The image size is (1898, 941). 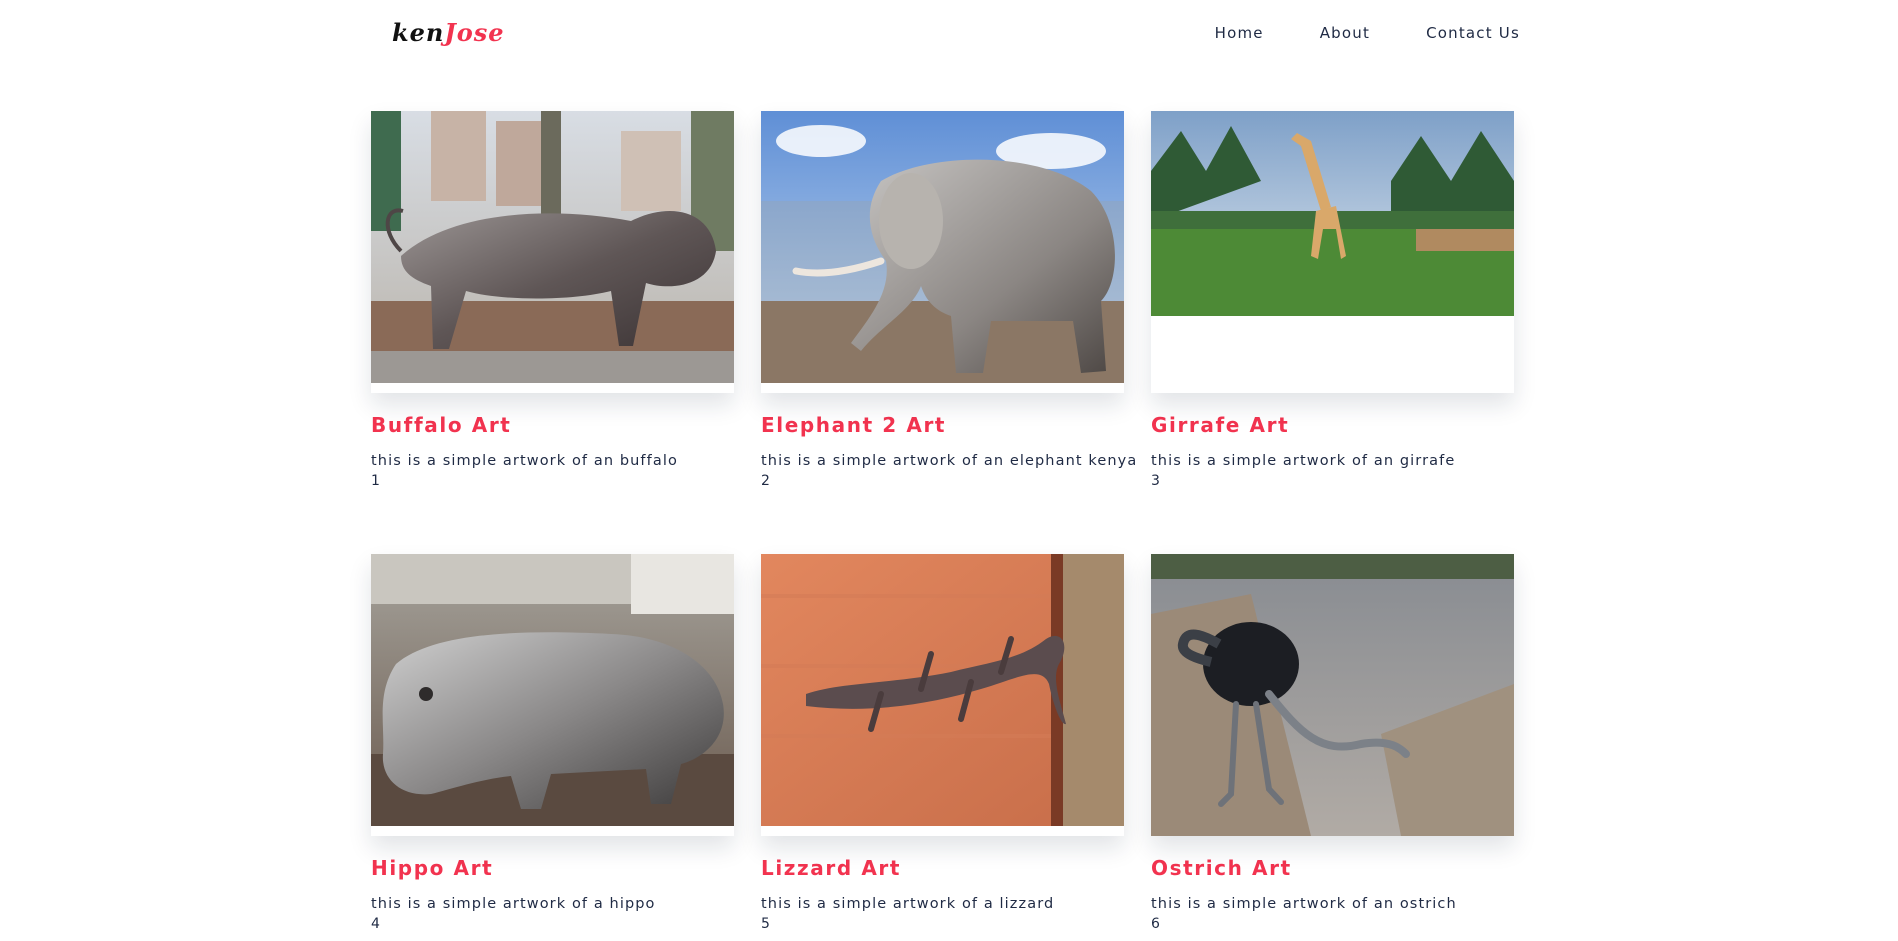 What do you see at coordinates (908, 904) in the screenshot?
I see `art-card-description: this is a simple artwork of a lizzard` at bounding box center [908, 904].